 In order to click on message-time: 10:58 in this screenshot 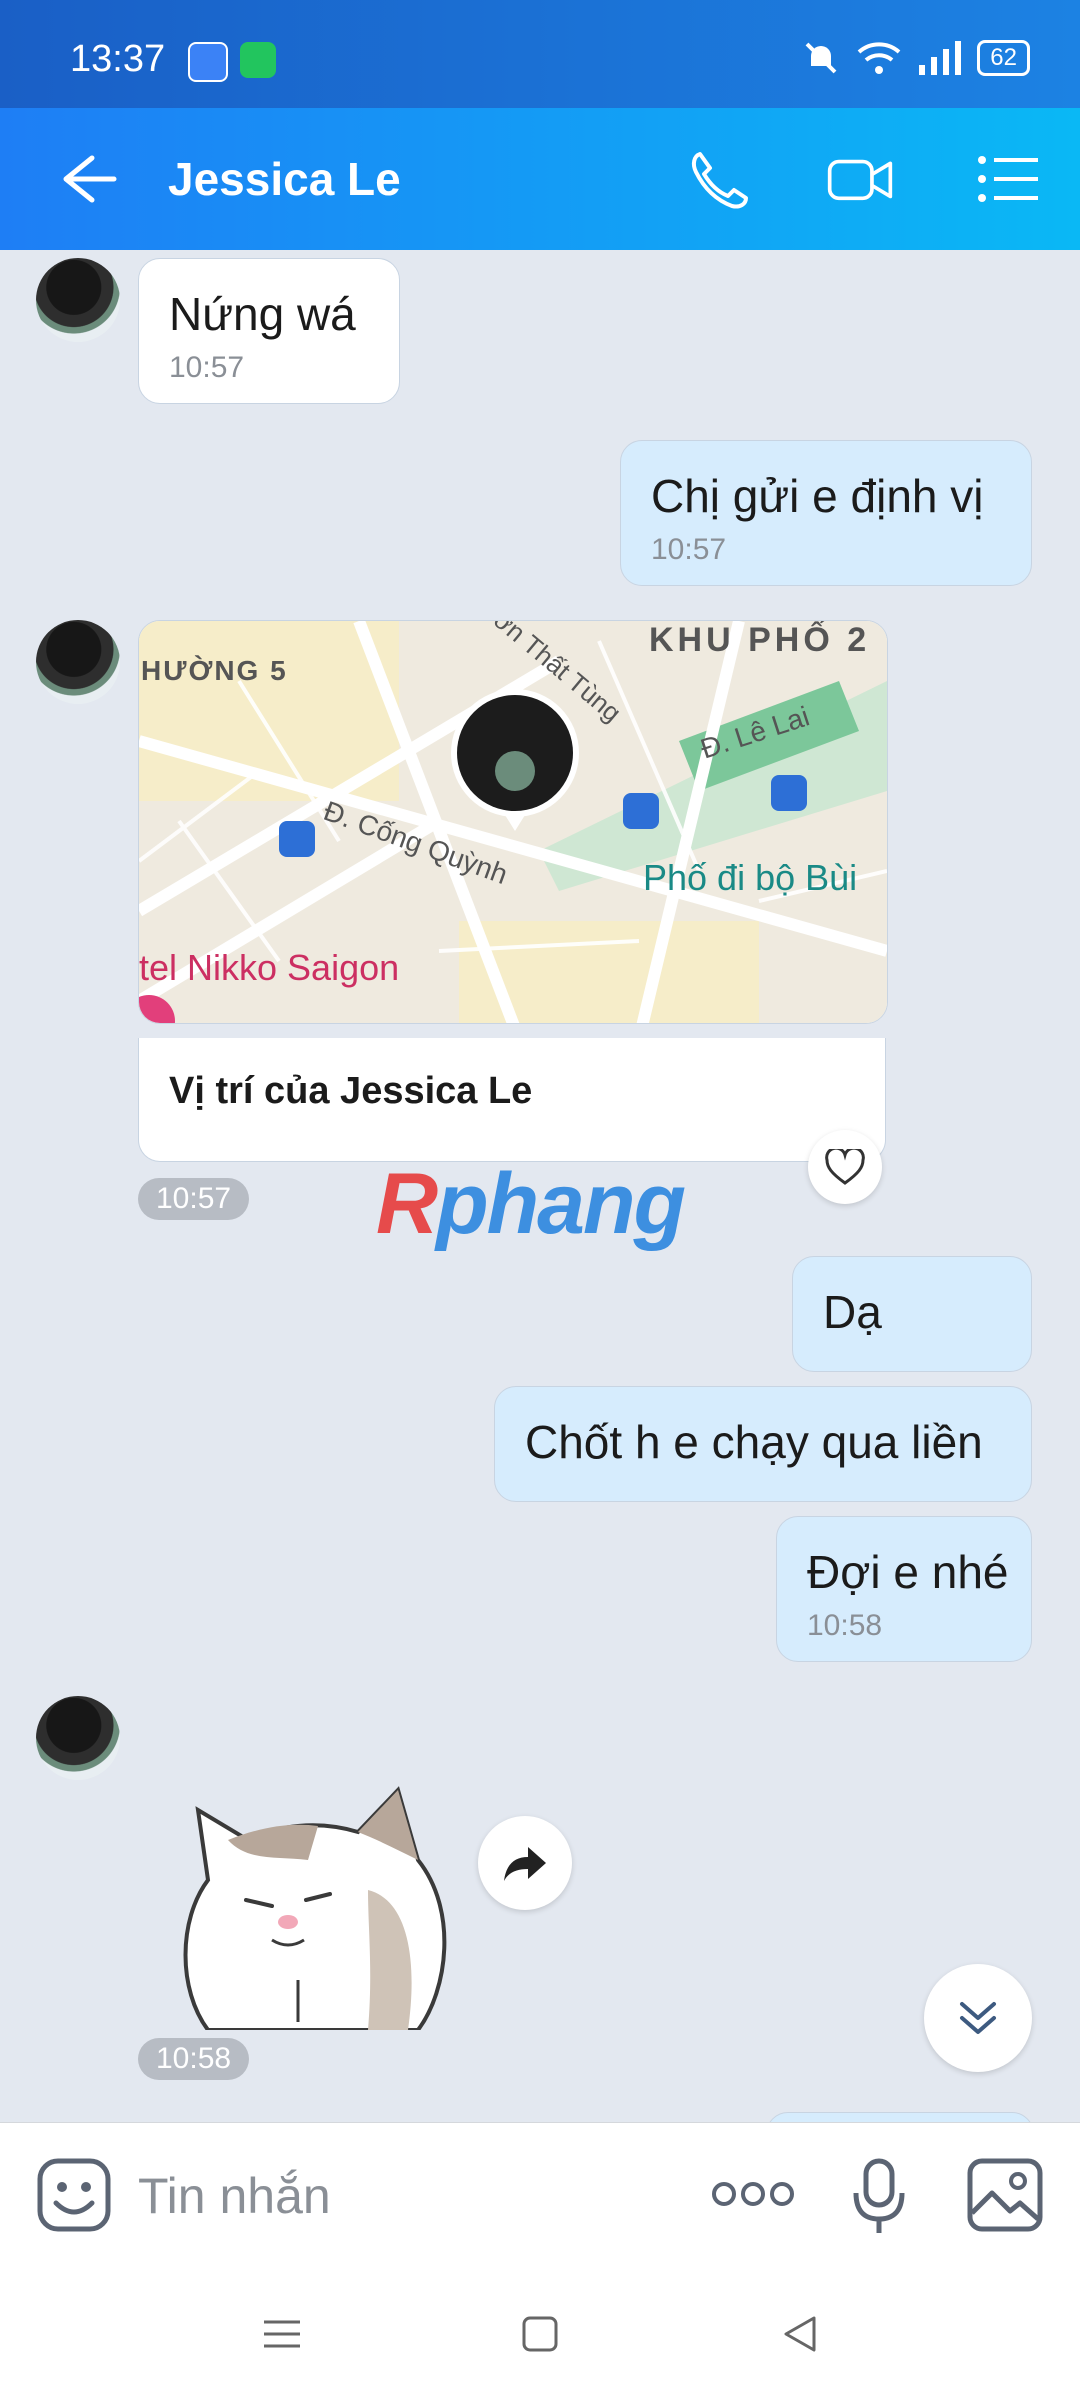, I will do `click(845, 1625)`.